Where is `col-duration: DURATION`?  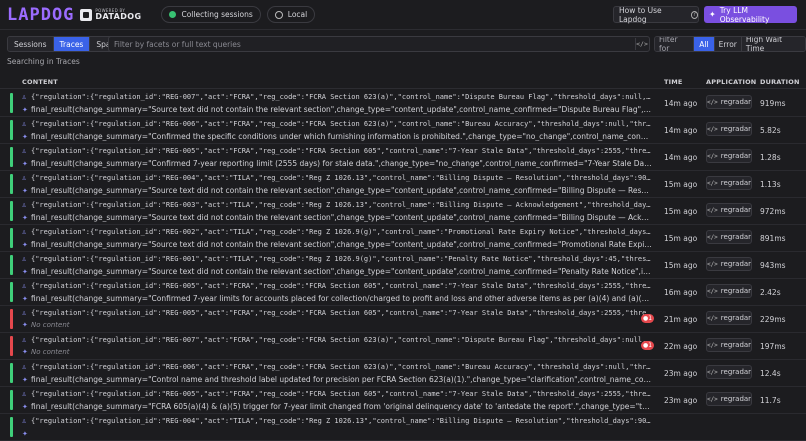
col-duration: DURATION is located at coordinates (780, 82).